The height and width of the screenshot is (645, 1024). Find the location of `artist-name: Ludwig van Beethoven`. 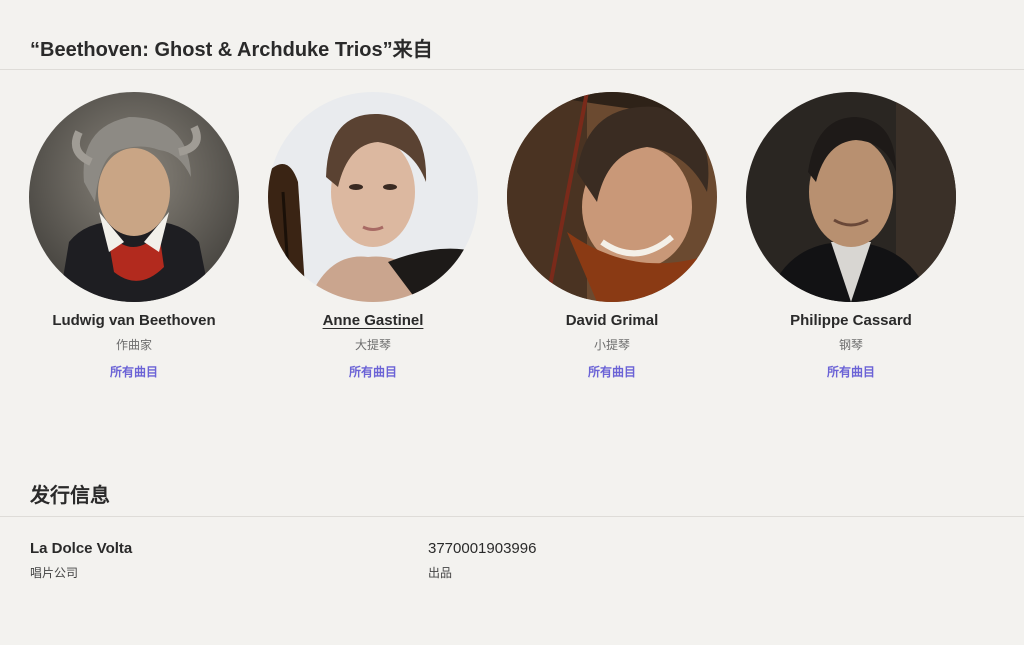

artist-name: Ludwig van Beethoven is located at coordinates (133, 320).